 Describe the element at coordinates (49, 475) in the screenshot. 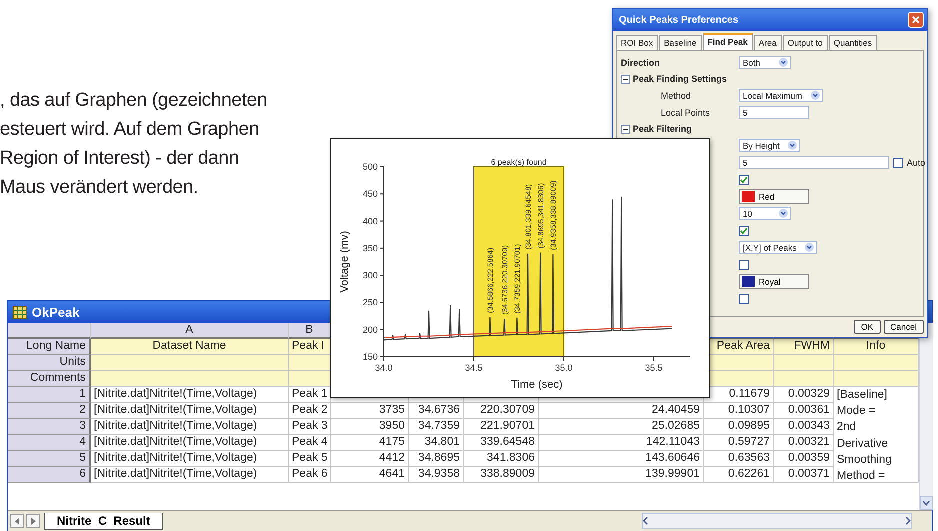

I see `row-number: 6` at that location.